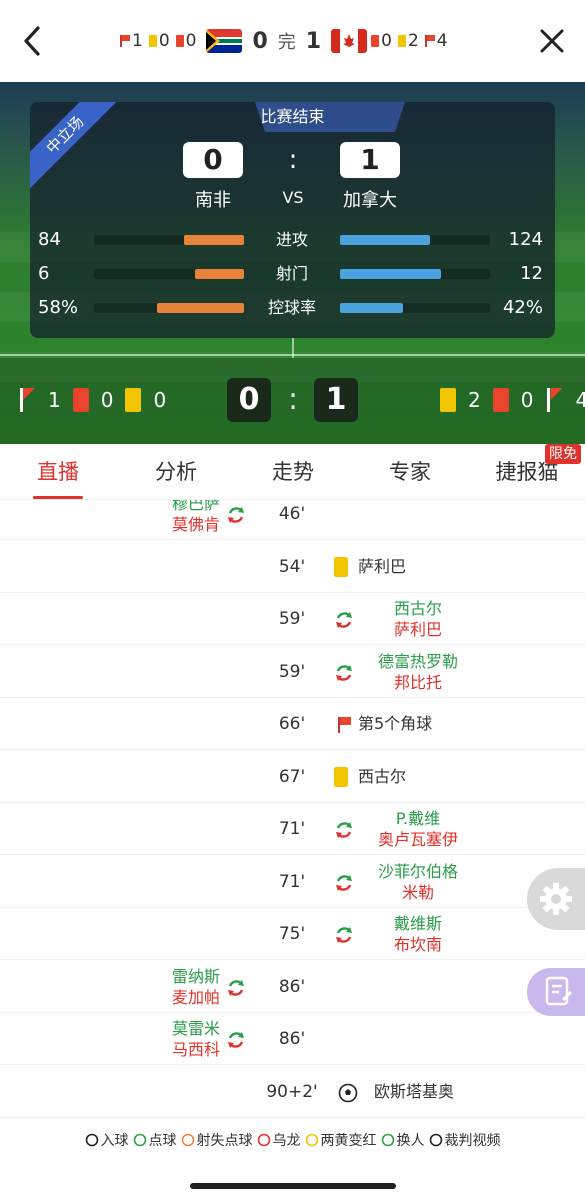  I want to click on player-in: 雷纳斯, so click(165, 976).